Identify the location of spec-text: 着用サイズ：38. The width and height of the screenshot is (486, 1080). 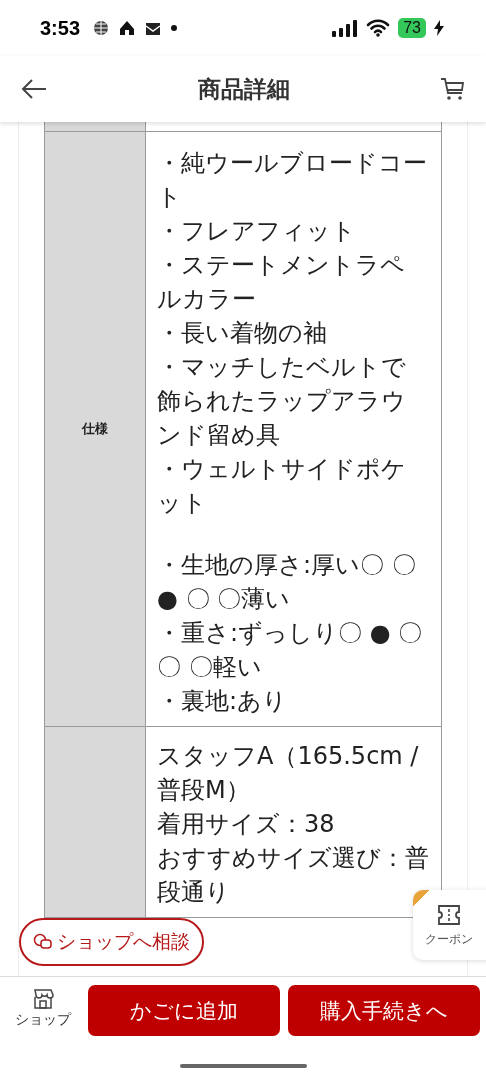
(246, 824).